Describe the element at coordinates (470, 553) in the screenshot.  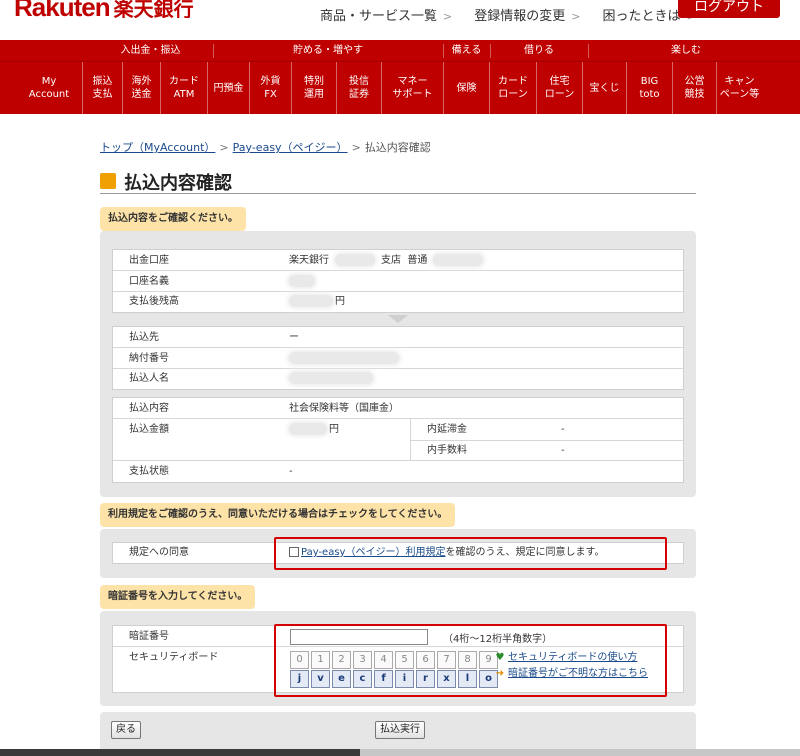
I see `highlight-terms-box` at that location.